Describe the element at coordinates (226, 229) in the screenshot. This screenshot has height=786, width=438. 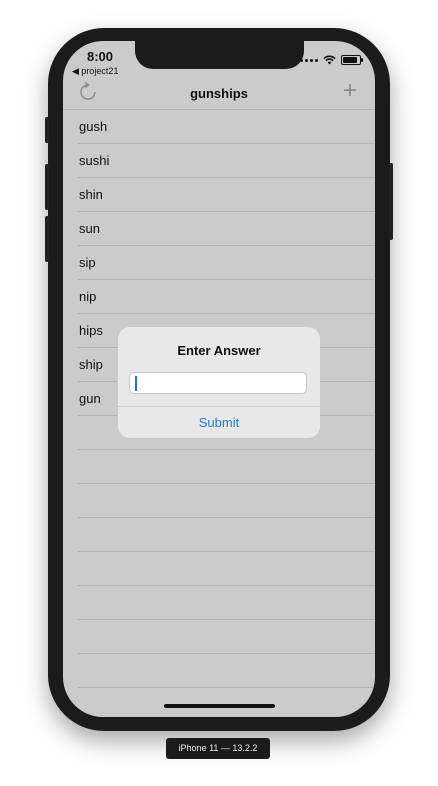
I see `list-item: sun` at that location.